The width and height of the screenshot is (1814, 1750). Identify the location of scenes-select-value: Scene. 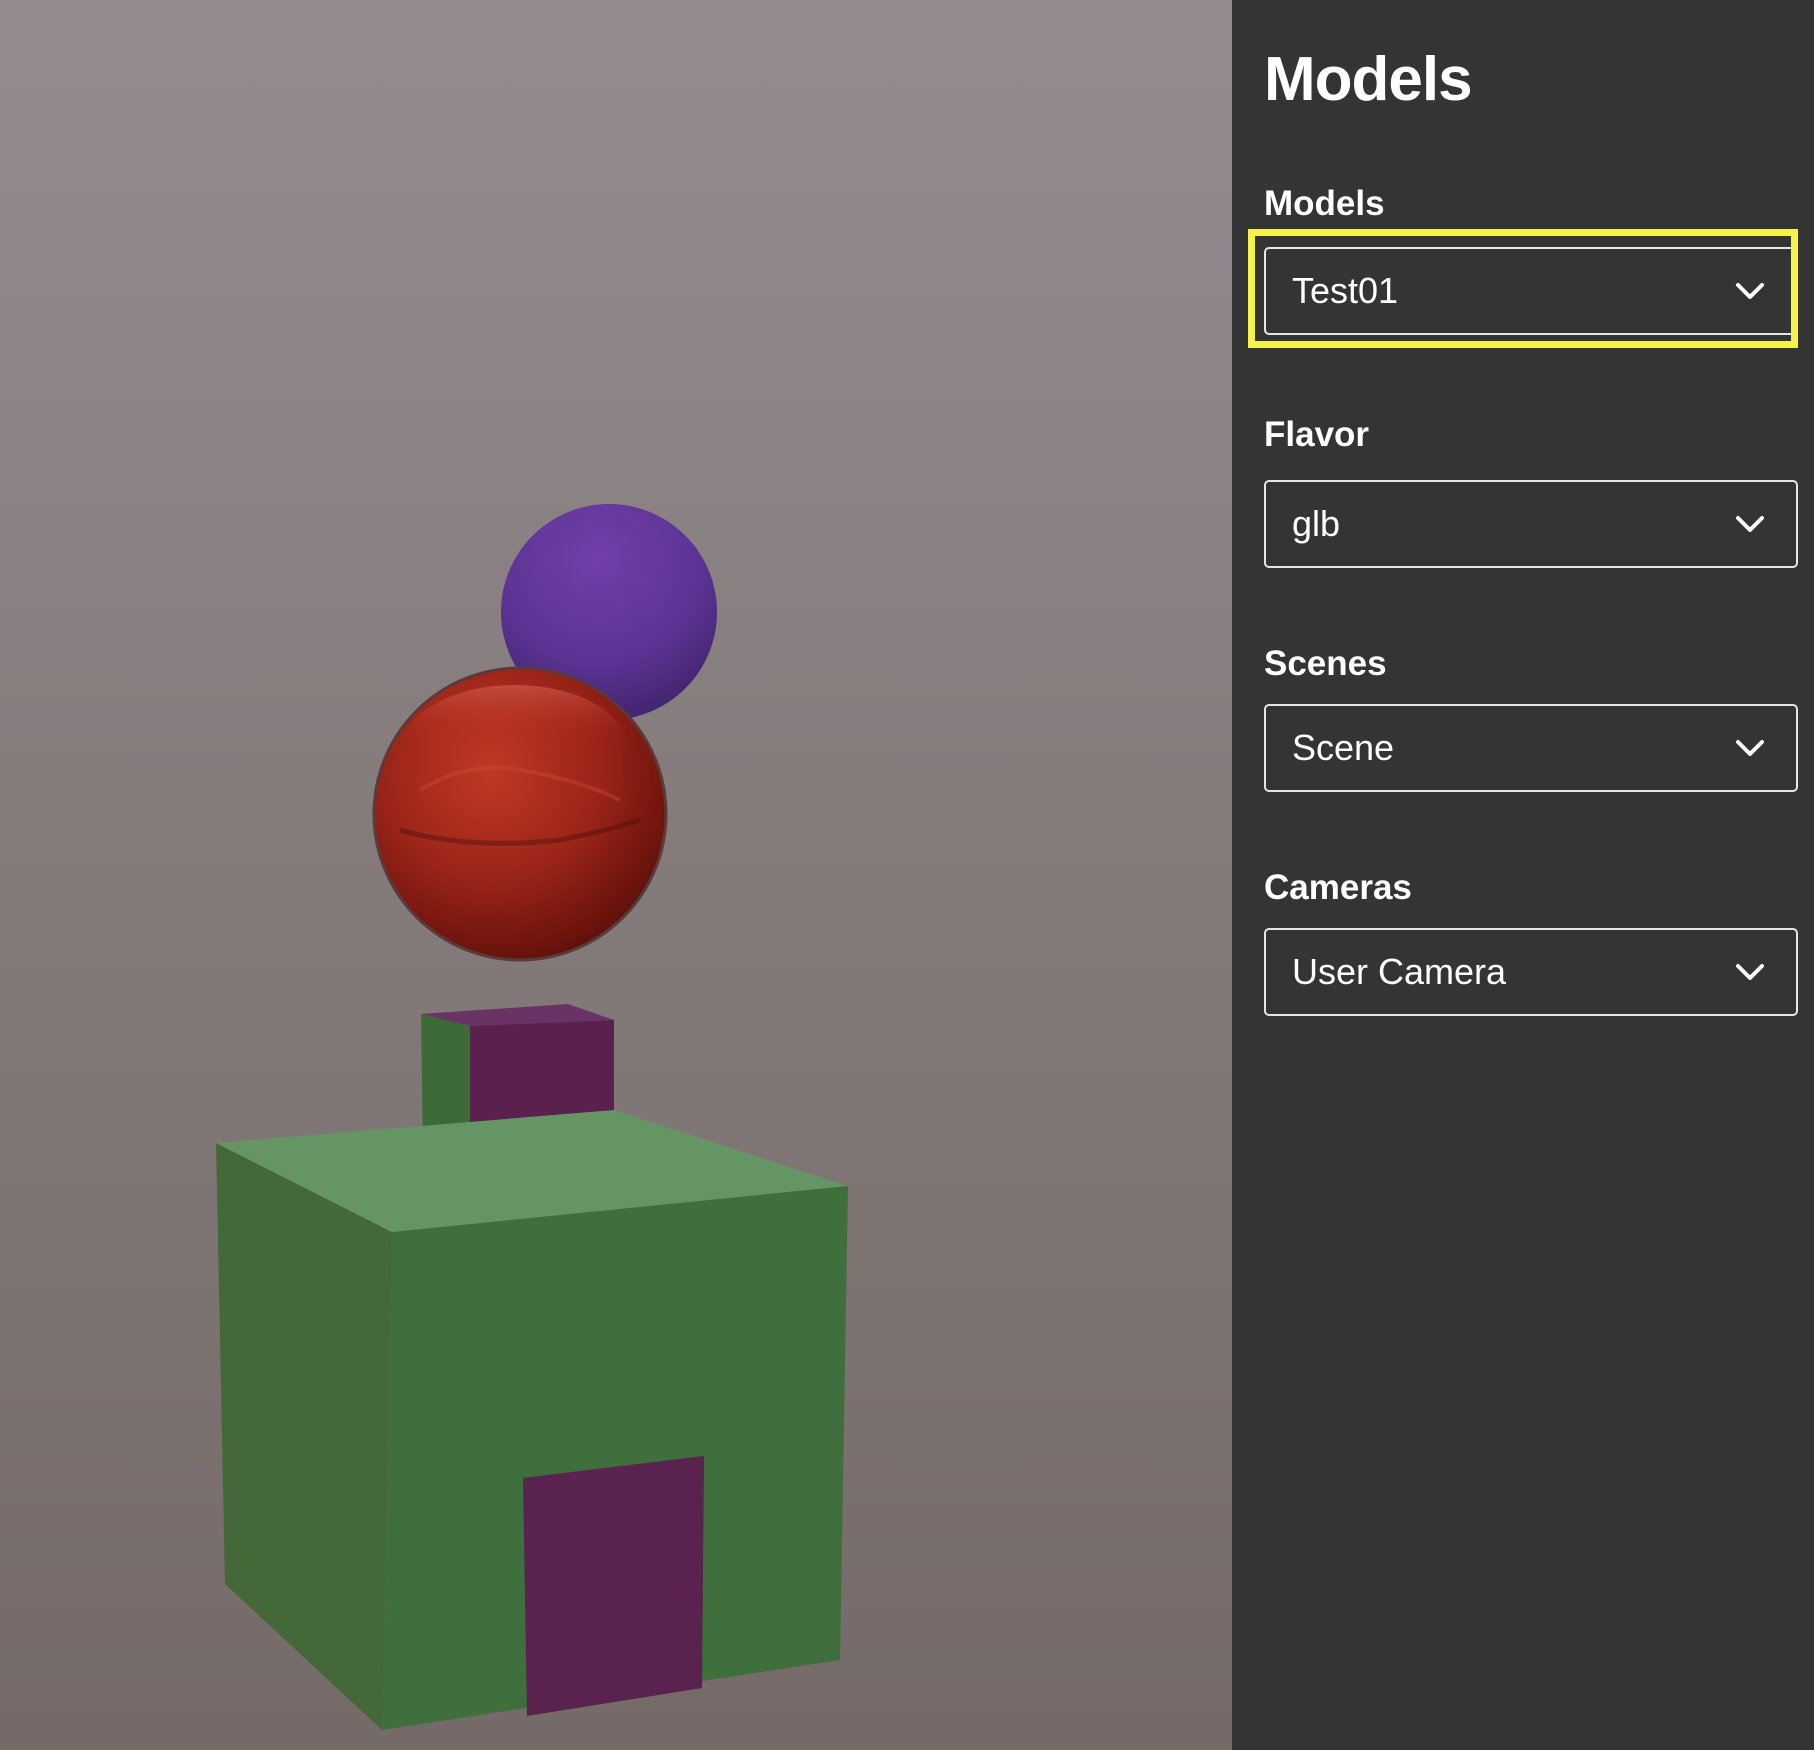
(1343, 747).